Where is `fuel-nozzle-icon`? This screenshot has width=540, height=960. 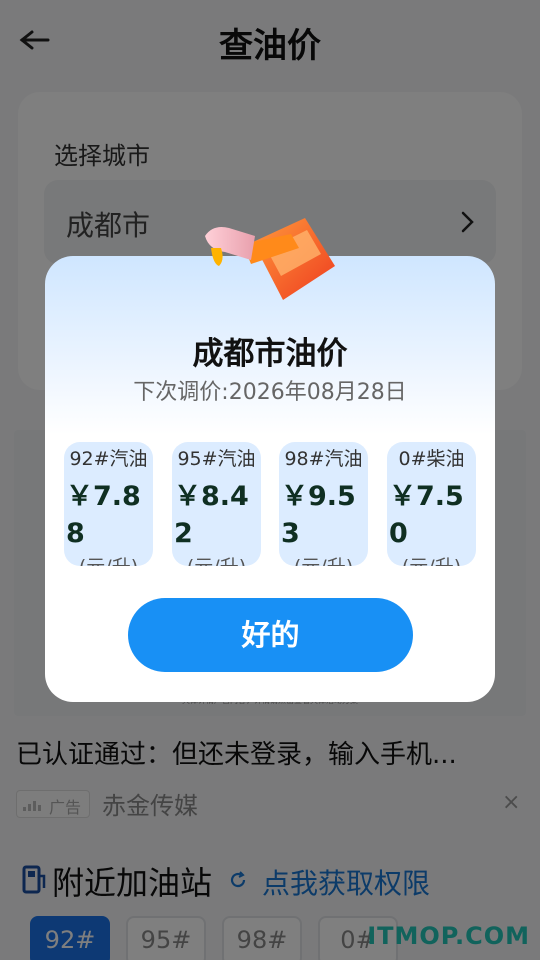 fuel-nozzle-icon is located at coordinates (270, 259).